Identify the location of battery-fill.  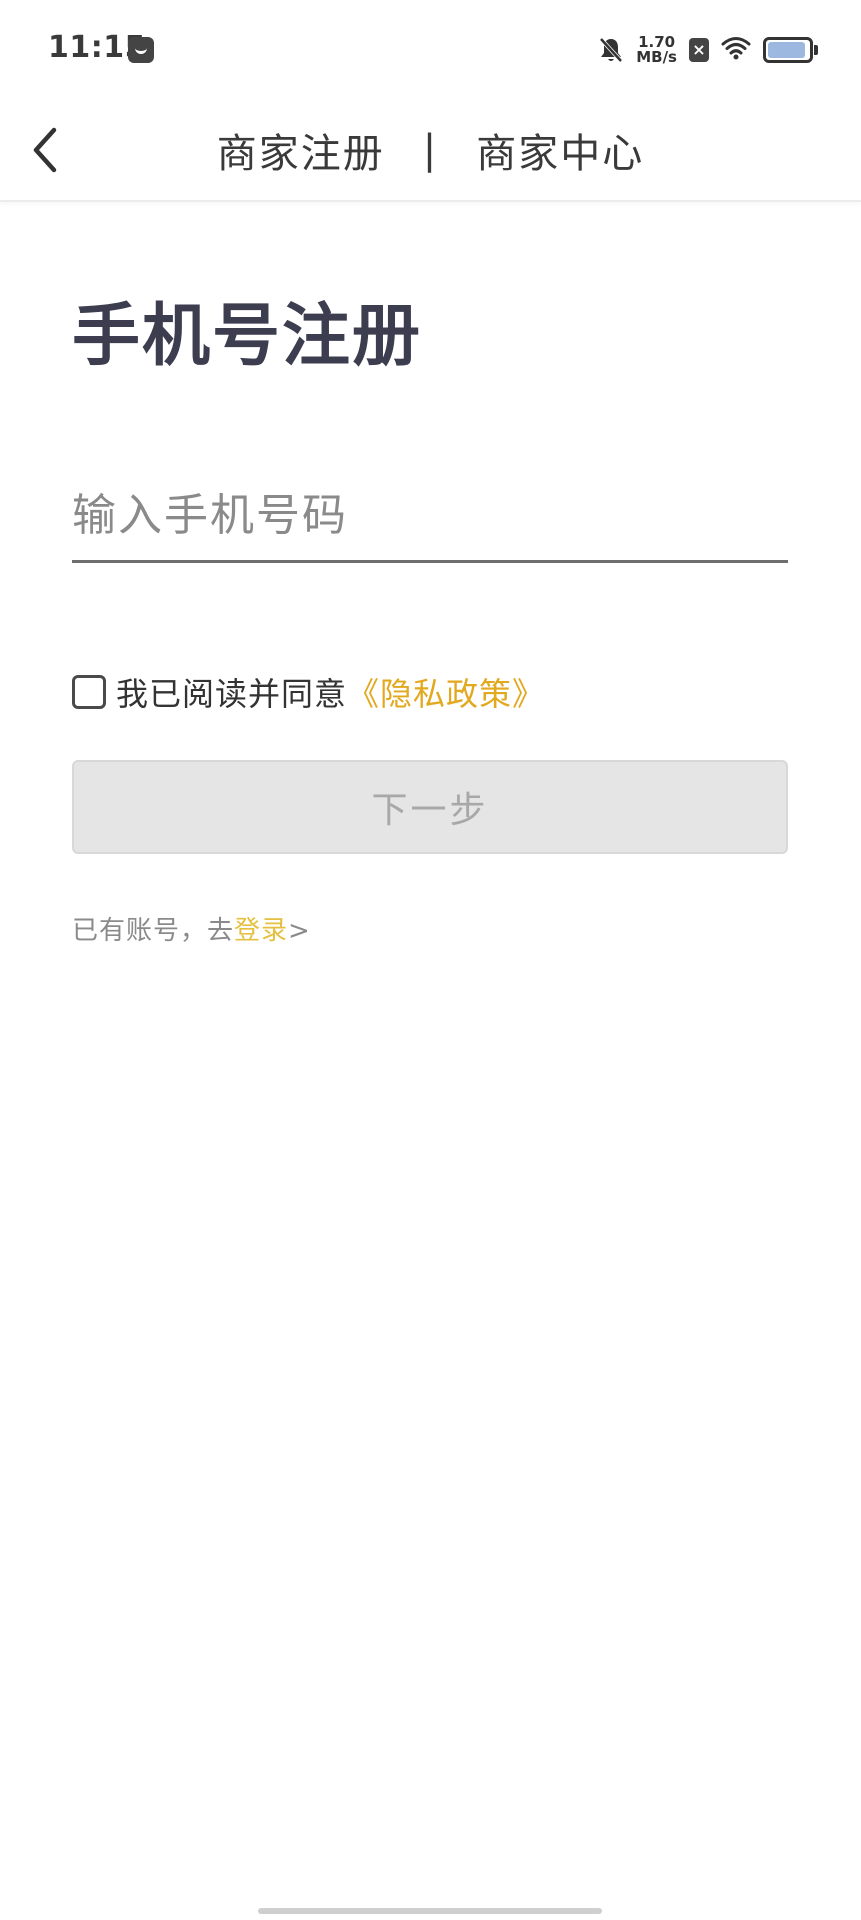
(786, 50).